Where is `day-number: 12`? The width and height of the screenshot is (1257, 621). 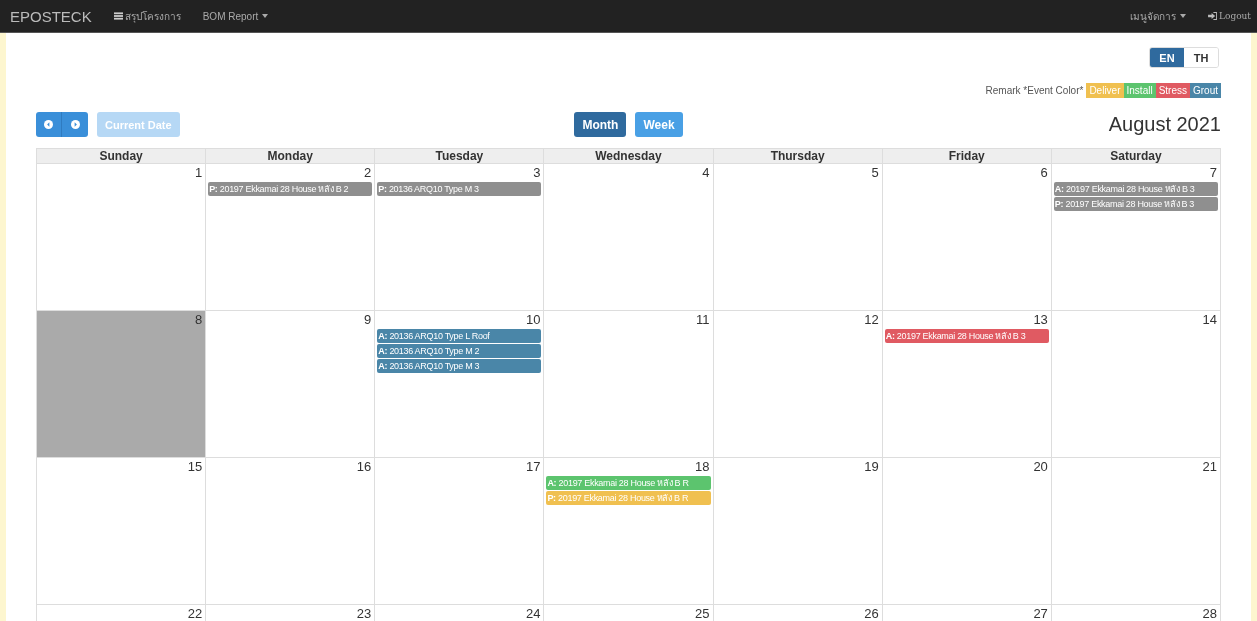
day-number: 12 is located at coordinates (871, 319).